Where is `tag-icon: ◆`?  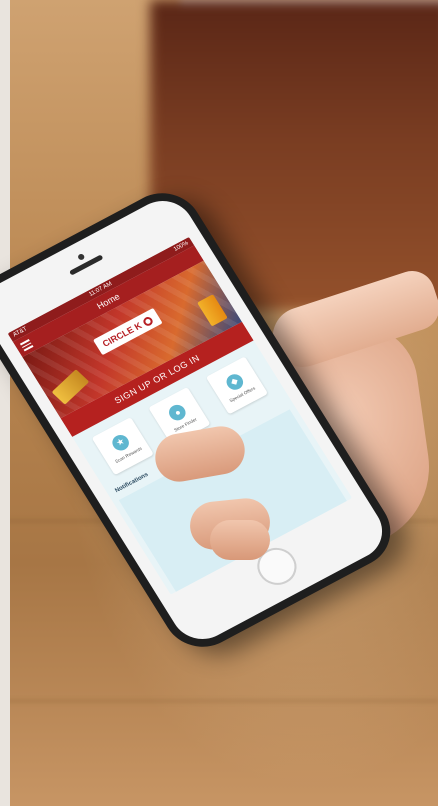 tag-icon: ◆ is located at coordinates (234, 382).